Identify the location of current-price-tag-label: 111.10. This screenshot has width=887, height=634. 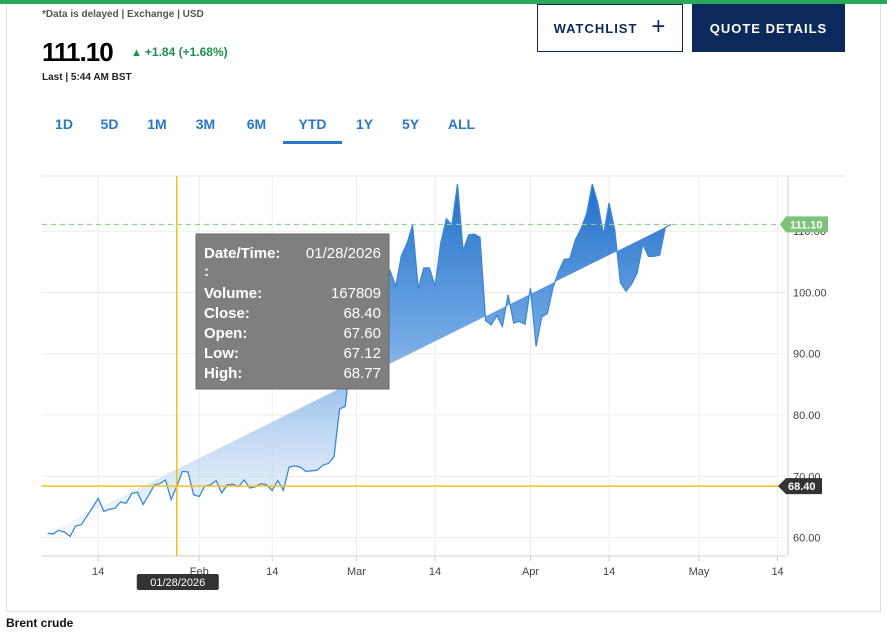
(806, 225).